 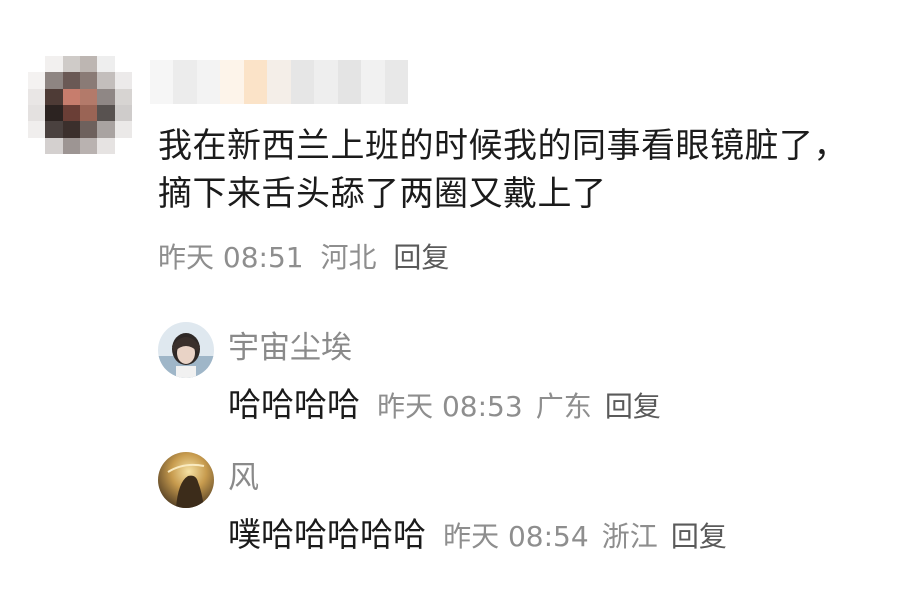 I want to click on username-redacted, so click(x=279, y=82).